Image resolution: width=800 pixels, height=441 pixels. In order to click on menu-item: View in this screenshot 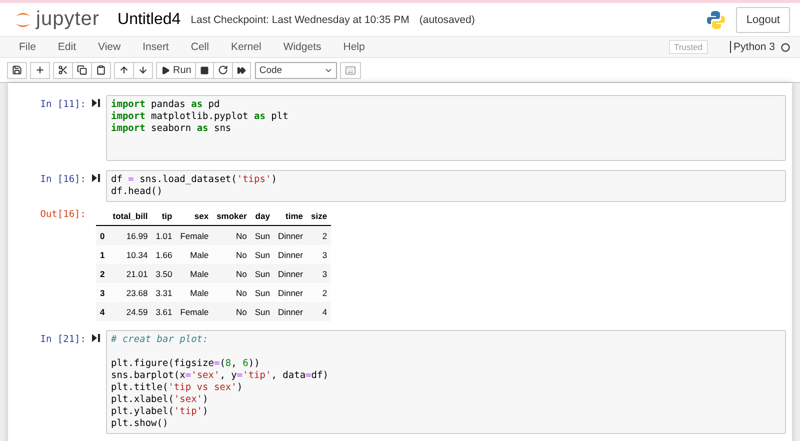, I will do `click(109, 47)`.